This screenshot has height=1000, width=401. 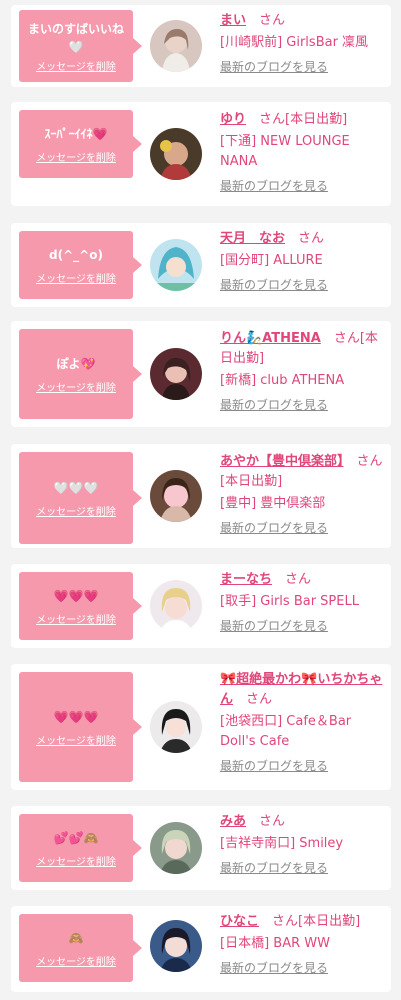 I want to click on cast-info: まい さん [川崎駅前] GirlsBar 凜風 最新のブログを見る, so click(x=302, y=44).